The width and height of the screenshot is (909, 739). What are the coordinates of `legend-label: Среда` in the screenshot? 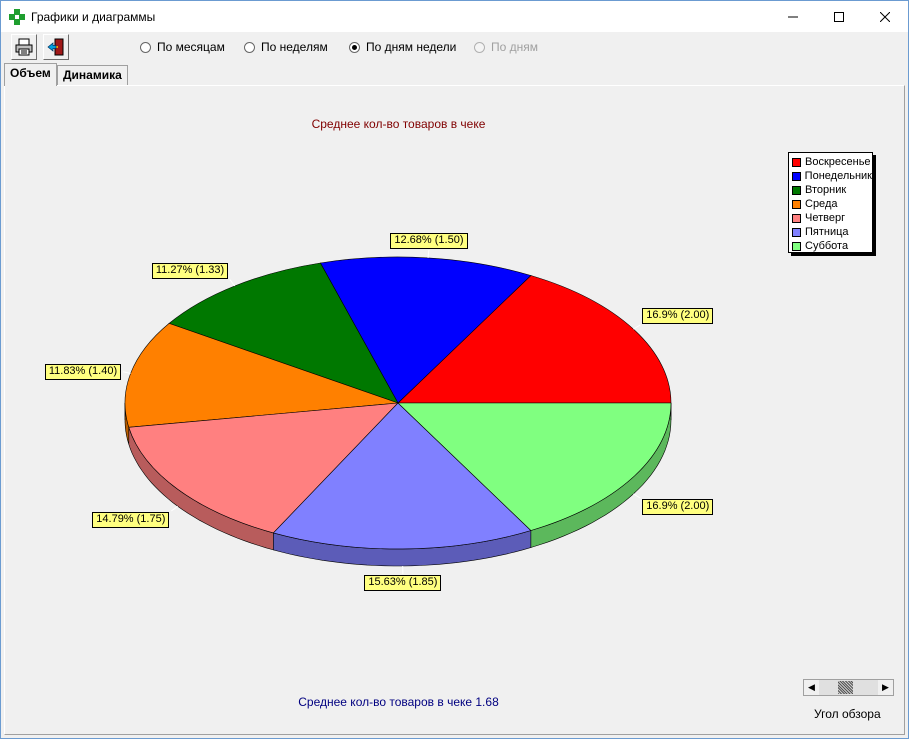 It's located at (821, 204).